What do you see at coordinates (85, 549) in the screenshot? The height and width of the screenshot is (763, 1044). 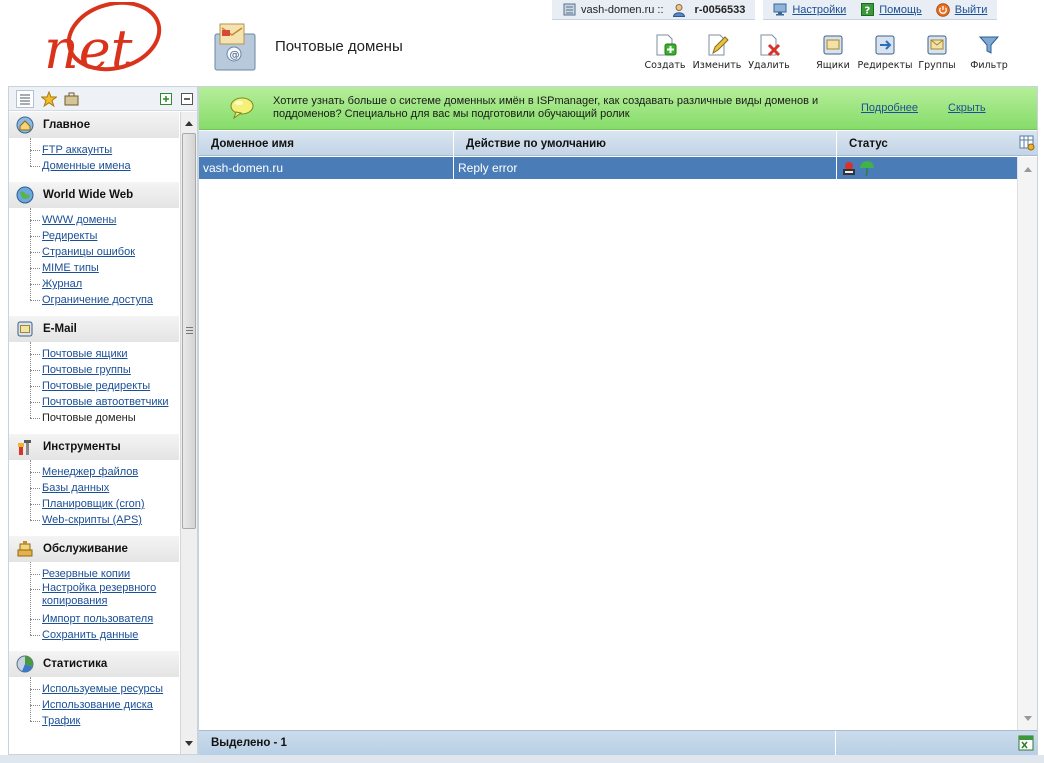 I see `section-title: Обслуживание` at bounding box center [85, 549].